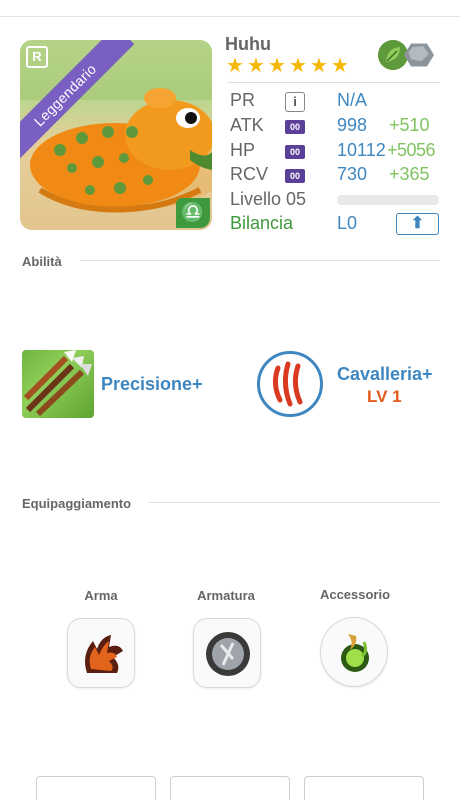 The image size is (460, 800). I want to click on top-divider, so click(230, 16).